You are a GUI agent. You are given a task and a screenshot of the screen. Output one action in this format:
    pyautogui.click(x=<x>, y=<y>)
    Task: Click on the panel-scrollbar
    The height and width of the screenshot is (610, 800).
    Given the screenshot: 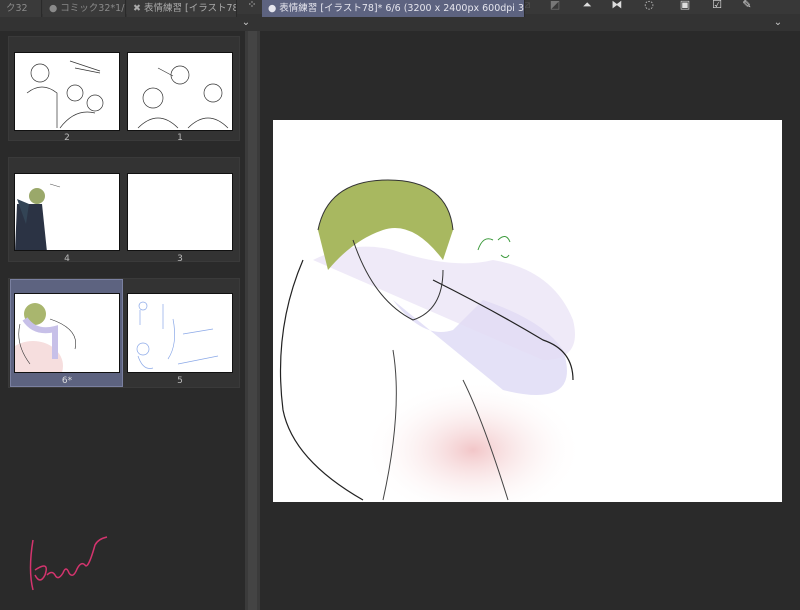 What is the action you would take?
    pyautogui.click(x=252, y=320)
    